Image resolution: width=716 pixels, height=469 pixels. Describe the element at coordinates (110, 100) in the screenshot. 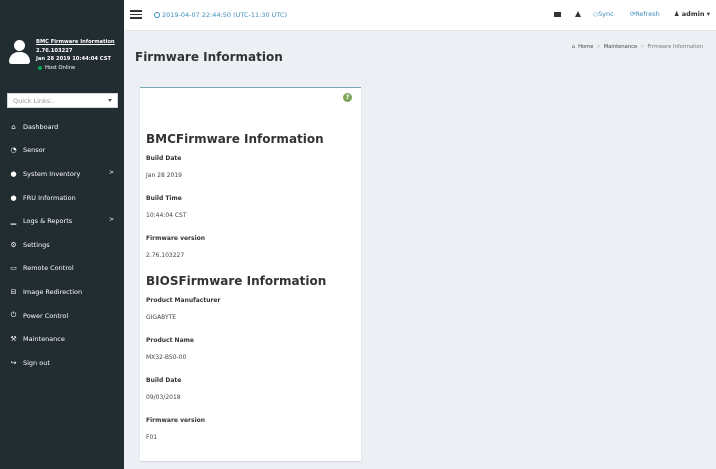

I see `chevron-down-icon` at that location.